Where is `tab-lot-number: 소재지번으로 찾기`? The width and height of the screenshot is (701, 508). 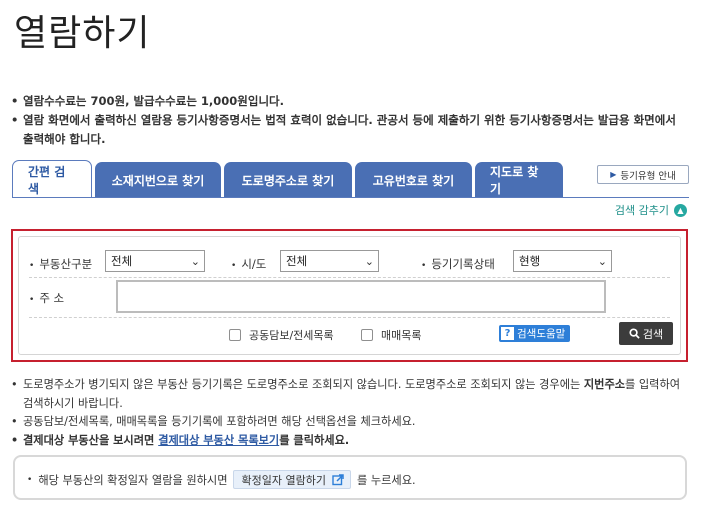
tab-lot-number: 소재지번으로 찾기 is located at coordinates (158, 180).